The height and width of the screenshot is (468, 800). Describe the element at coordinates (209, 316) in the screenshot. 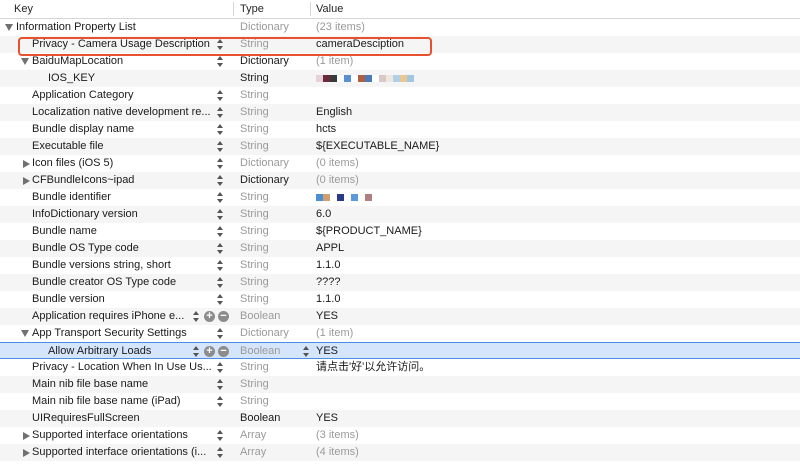

I see `add-row-icon: +` at that location.